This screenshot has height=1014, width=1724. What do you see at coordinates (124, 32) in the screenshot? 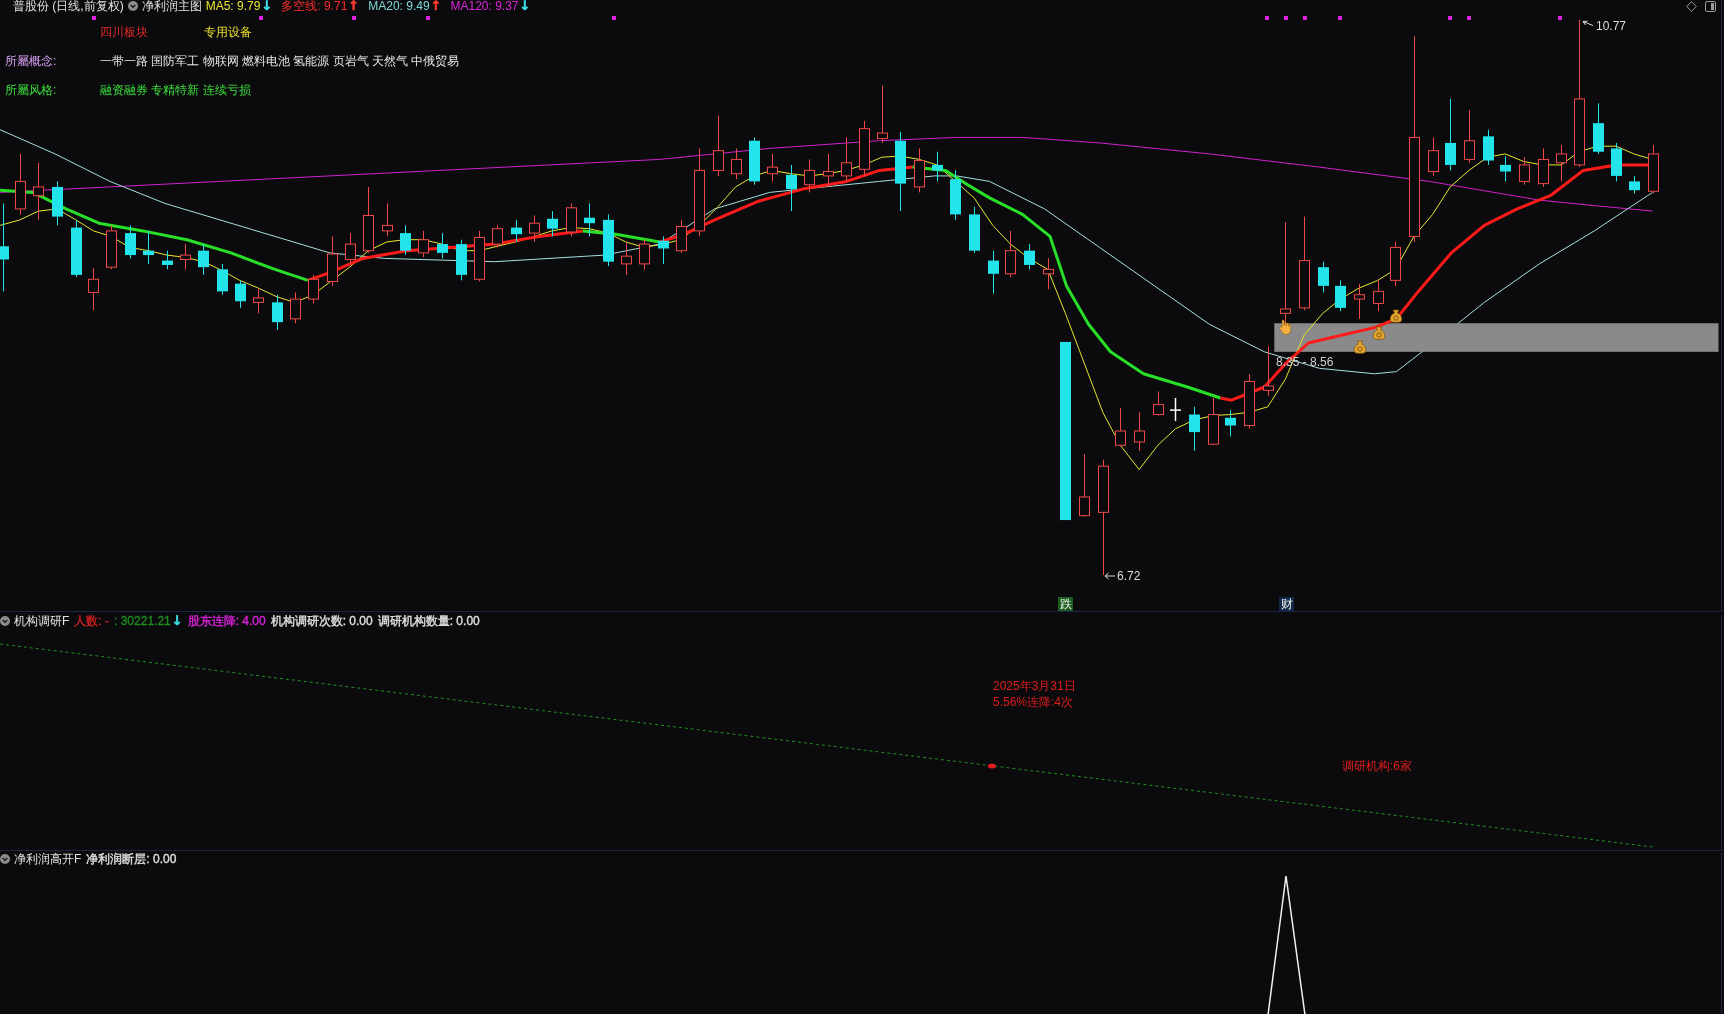
I see `sector-tag: 四川板块` at bounding box center [124, 32].